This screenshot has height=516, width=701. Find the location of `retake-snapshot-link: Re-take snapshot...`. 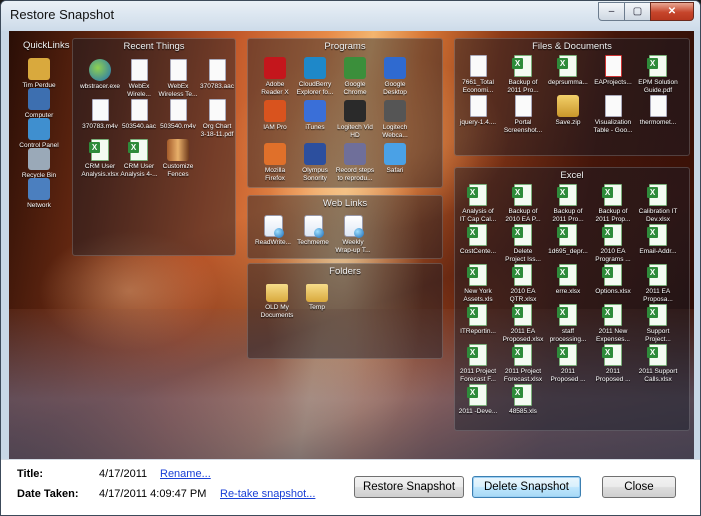

retake-snapshot-link: Re-take snapshot... is located at coordinates (267, 494).